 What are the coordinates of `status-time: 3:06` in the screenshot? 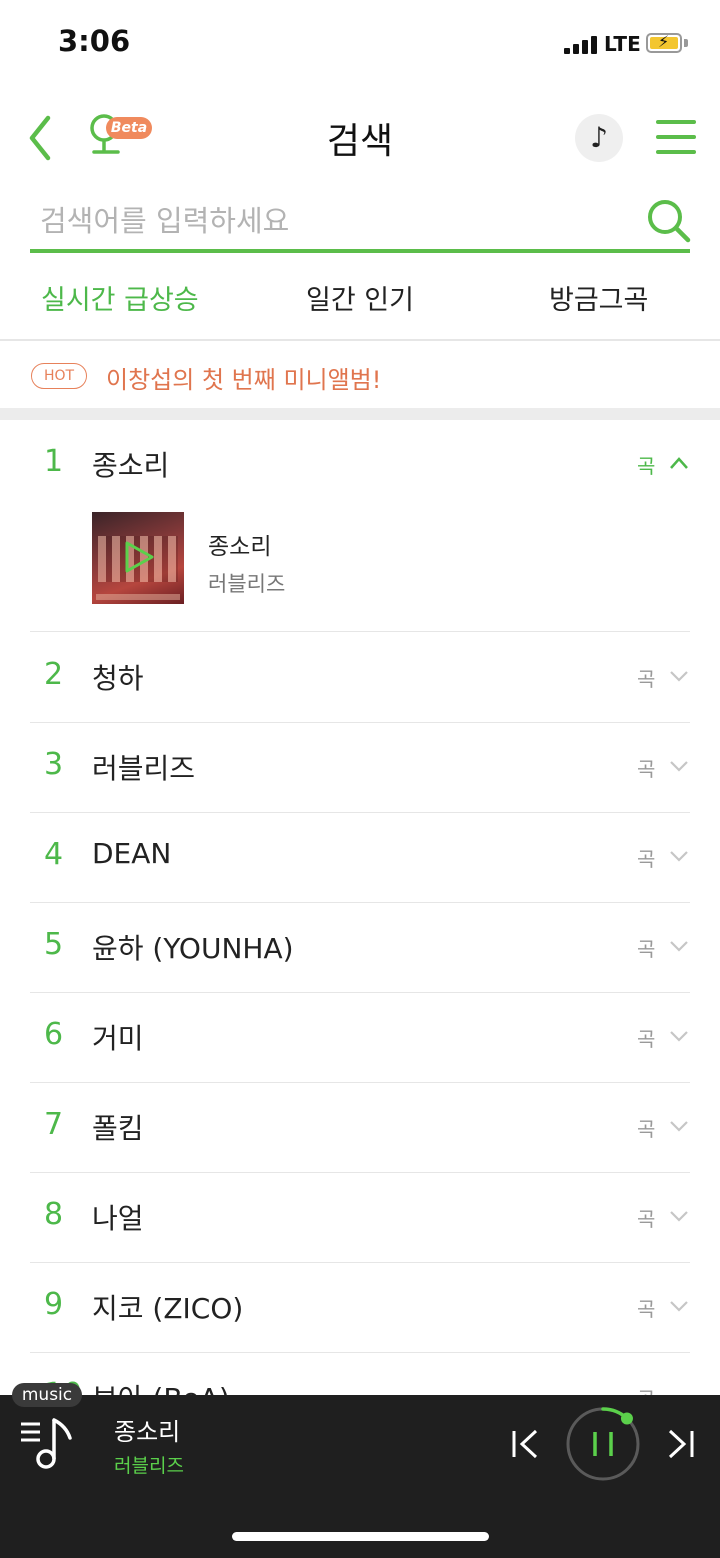 It's located at (94, 41).